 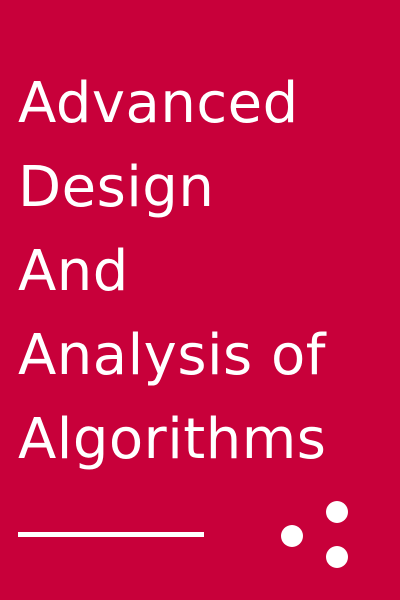 I want to click on title-line-1: Advanced, so click(x=158, y=103).